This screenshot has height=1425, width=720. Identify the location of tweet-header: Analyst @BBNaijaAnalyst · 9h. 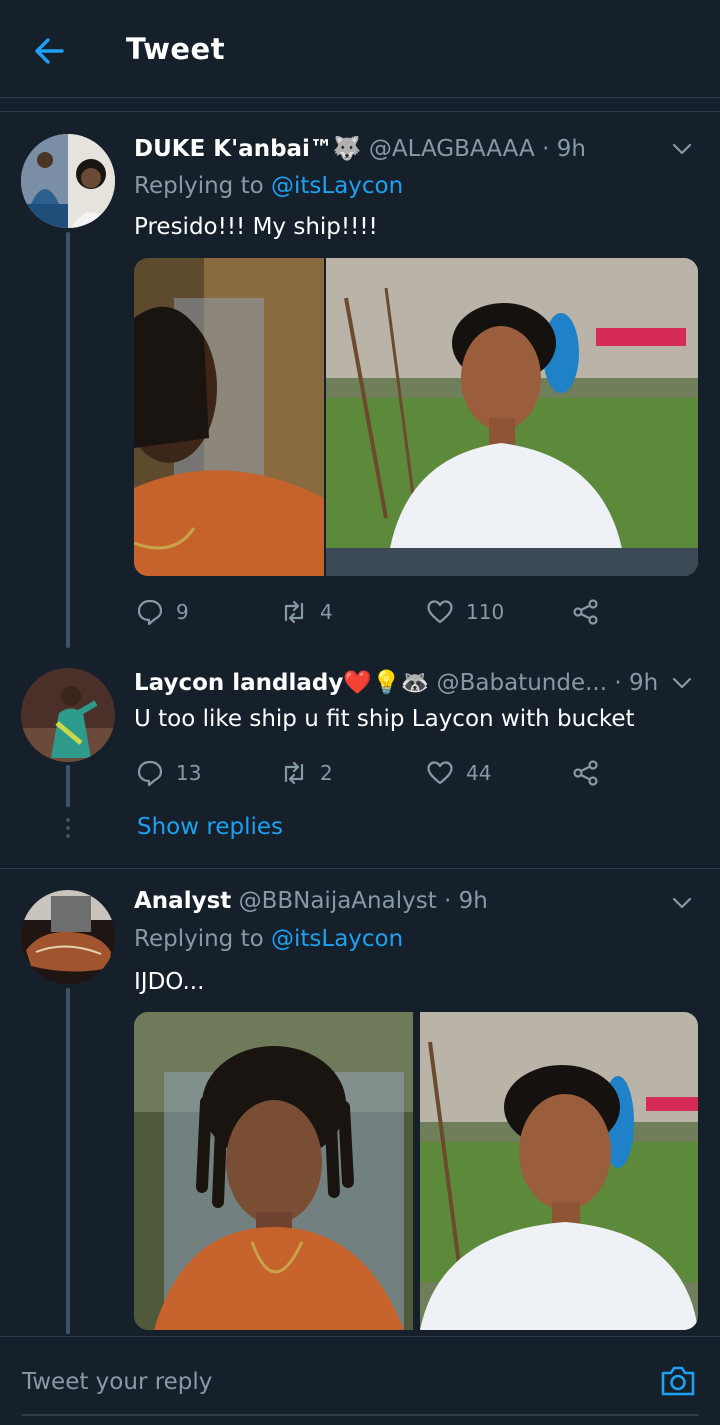
(311, 901).